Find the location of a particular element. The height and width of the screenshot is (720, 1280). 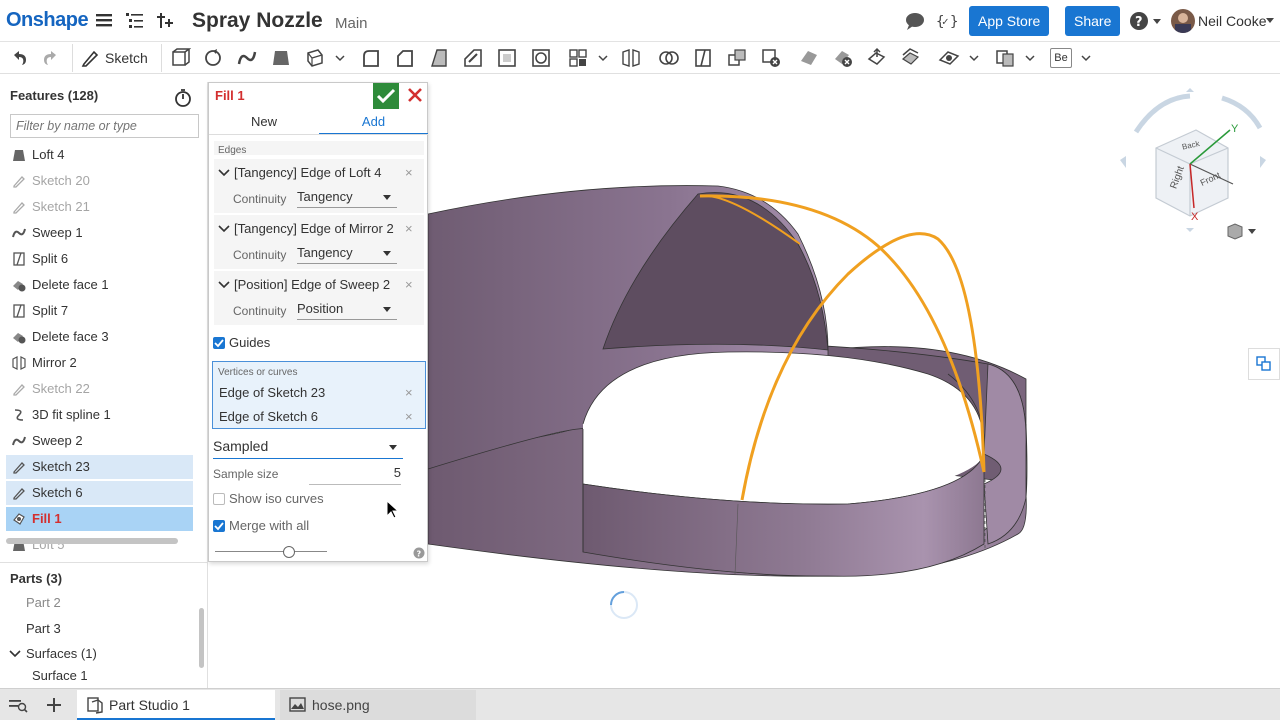

surface-item: Surface 1 is located at coordinates (60, 675).